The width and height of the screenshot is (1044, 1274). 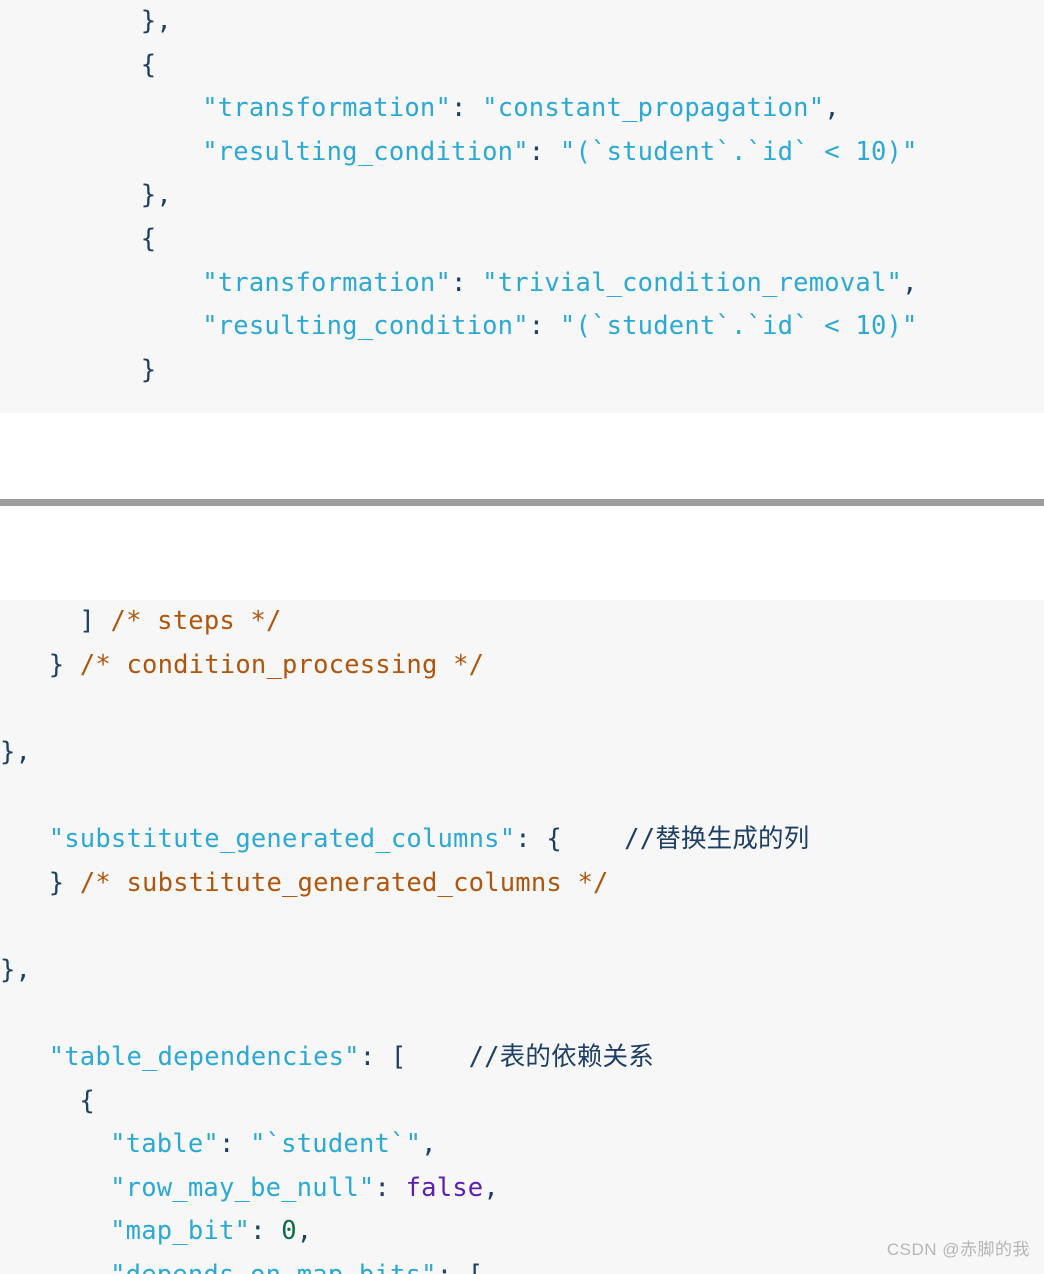 What do you see at coordinates (717, 838) in the screenshot?
I see `code-token: //替换生成的列` at bounding box center [717, 838].